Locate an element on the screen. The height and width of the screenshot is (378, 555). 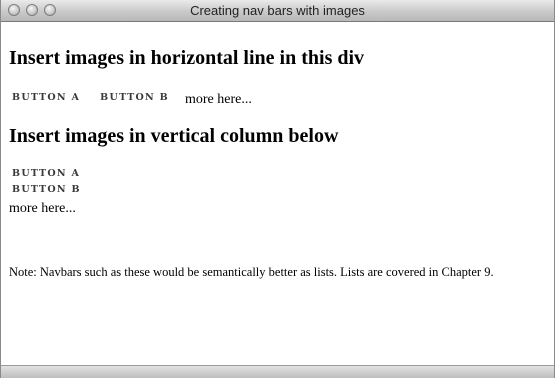
vertical-button-a: BUTTON A is located at coordinates (46, 176).